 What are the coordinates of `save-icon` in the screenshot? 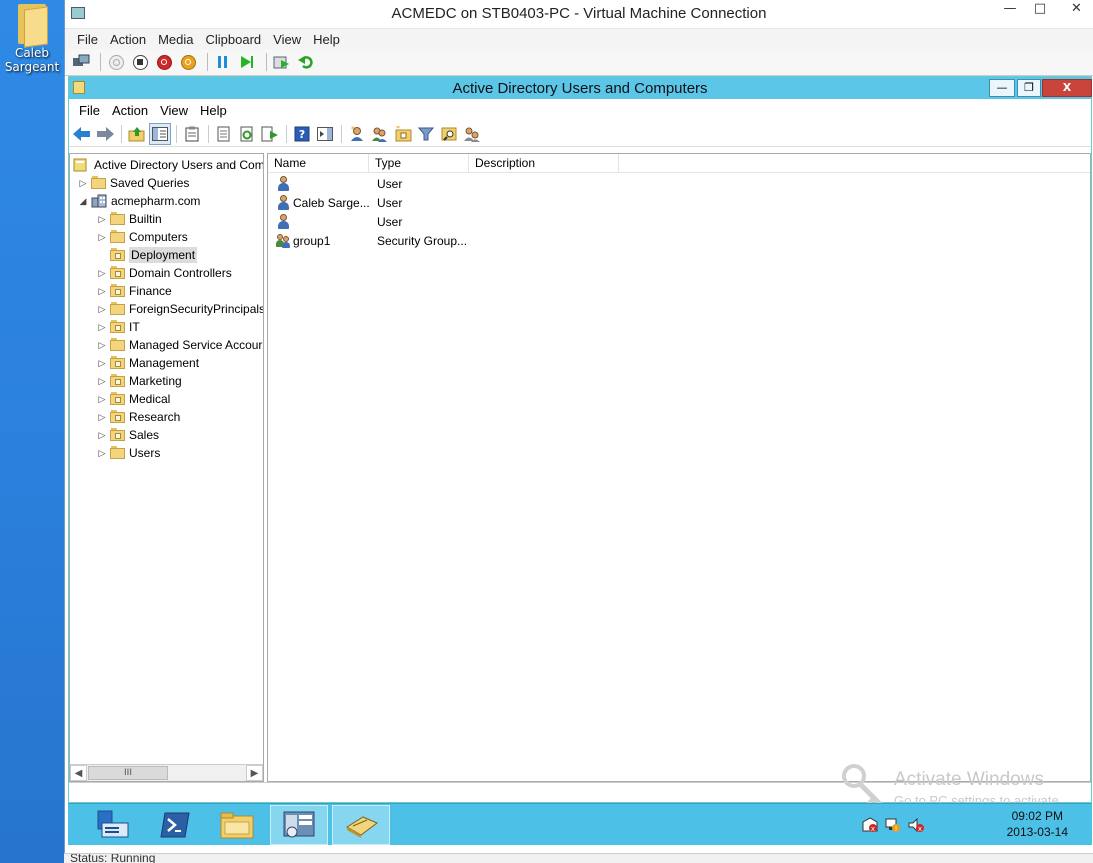 It's located at (188, 62).